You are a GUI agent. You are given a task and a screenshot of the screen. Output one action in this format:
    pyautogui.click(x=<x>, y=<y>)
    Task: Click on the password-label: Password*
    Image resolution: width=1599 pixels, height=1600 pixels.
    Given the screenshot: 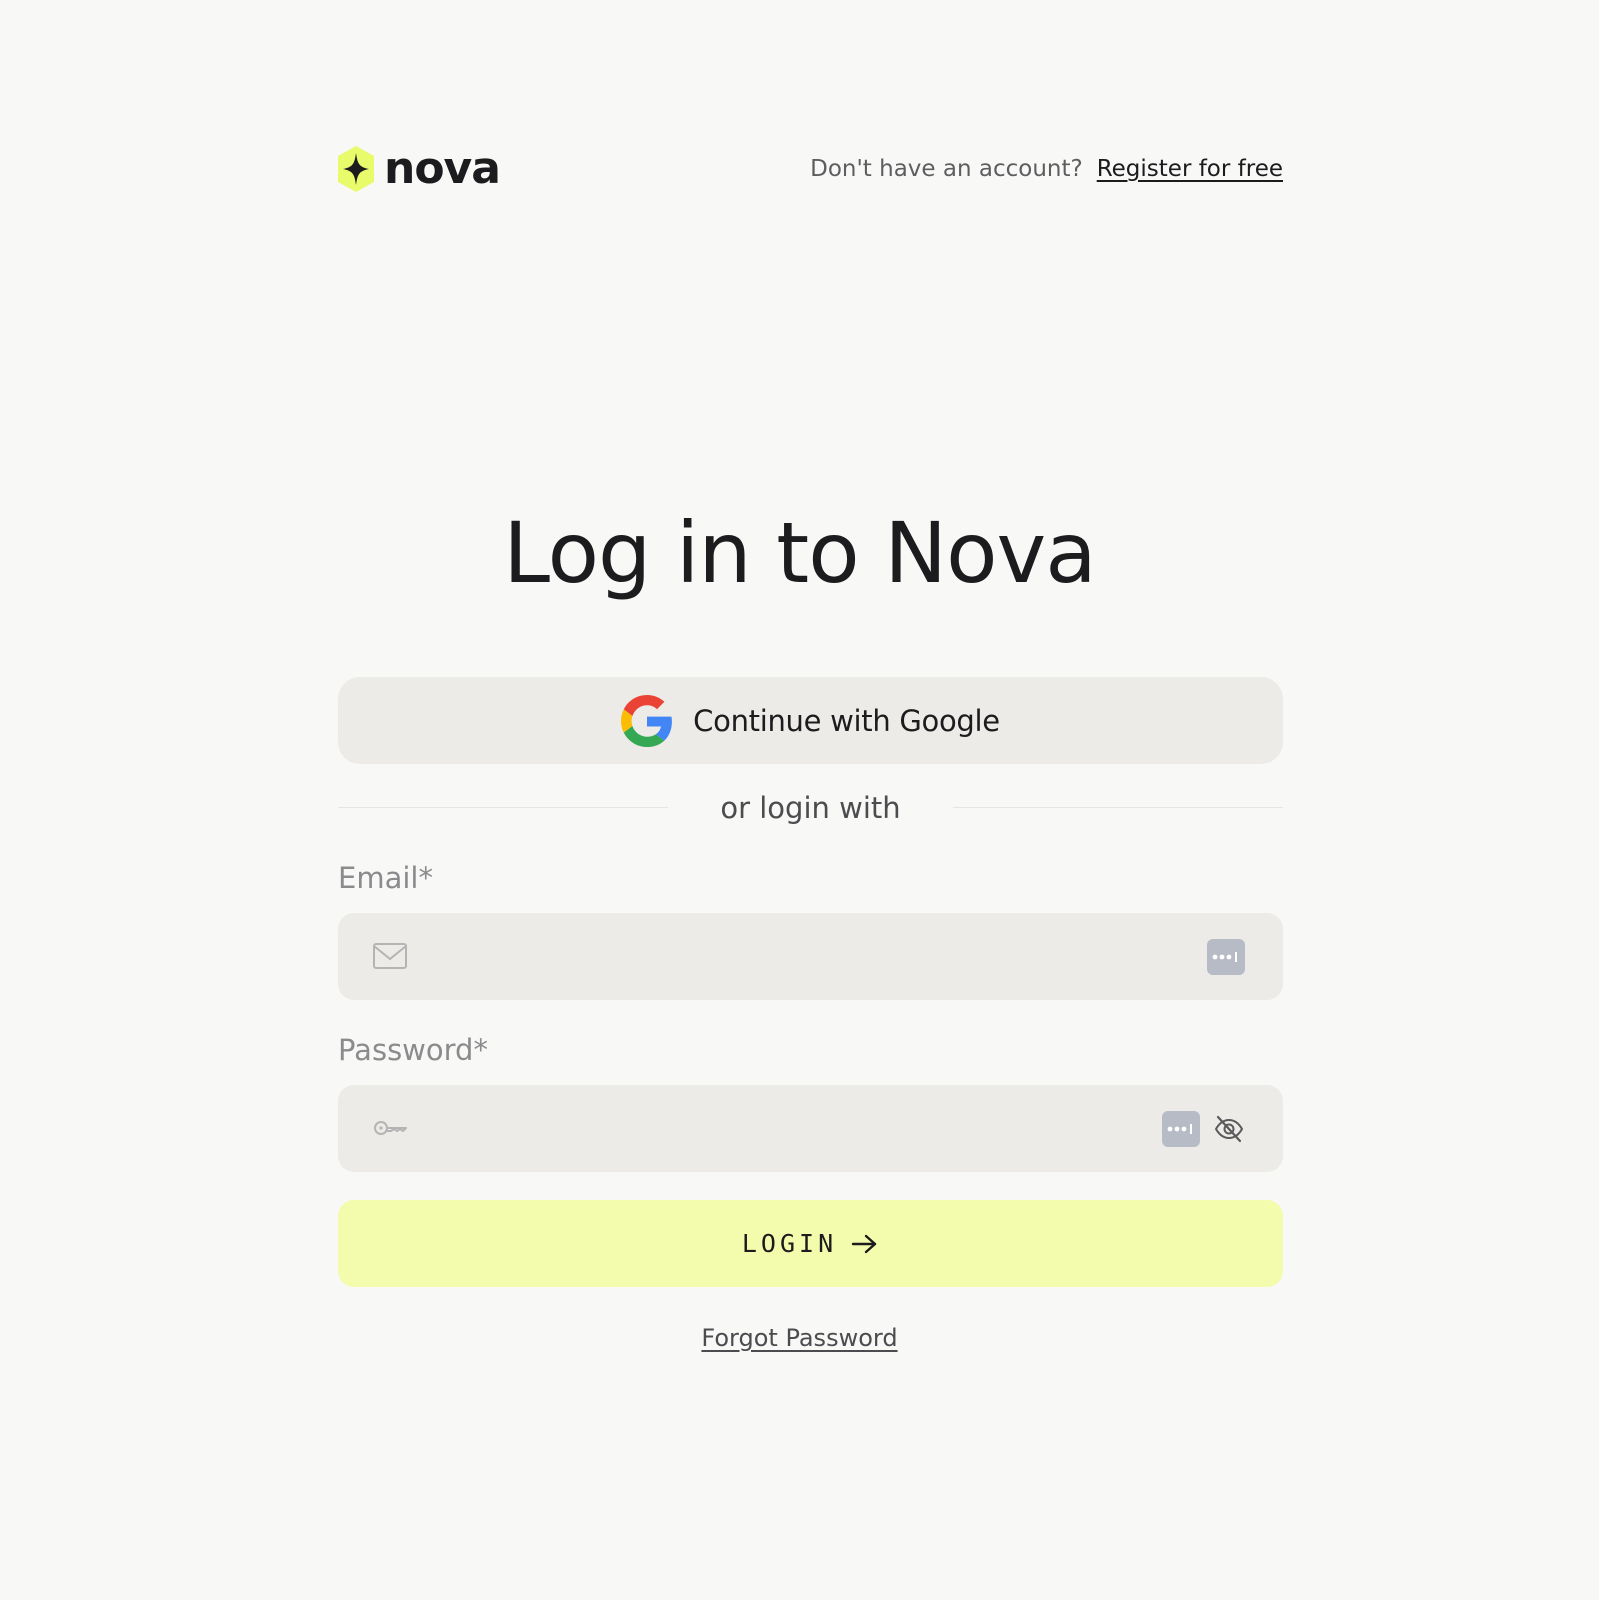 What is the action you would take?
    pyautogui.click(x=413, y=1050)
    